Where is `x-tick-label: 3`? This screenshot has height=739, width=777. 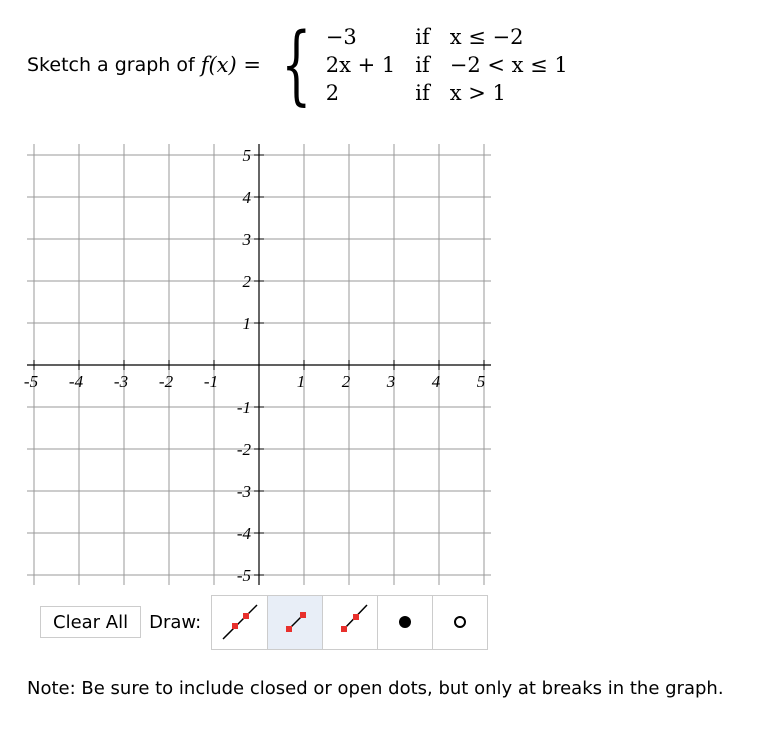
x-tick-label: 3 is located at coordinates (391, 381).